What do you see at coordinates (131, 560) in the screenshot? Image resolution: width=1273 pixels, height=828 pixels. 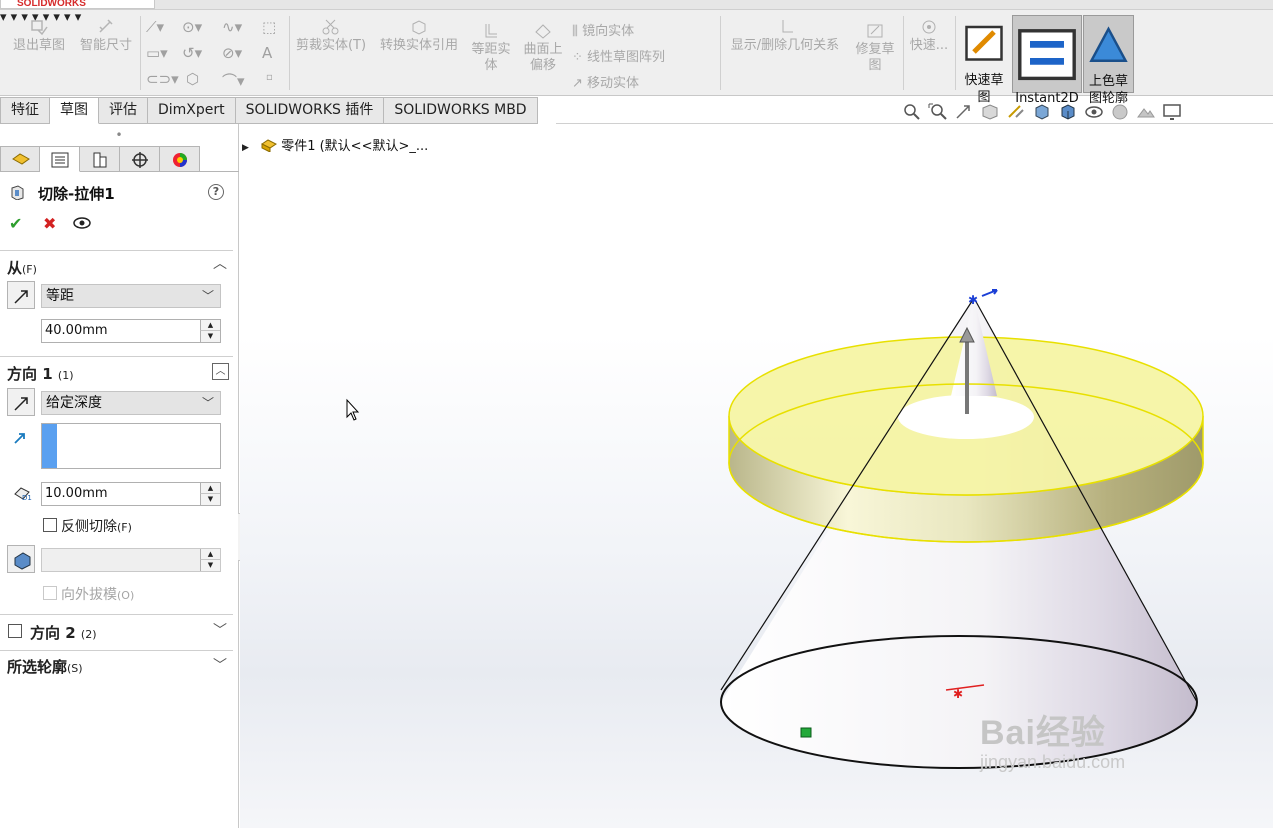 I see `draft-angle-input: ▲ ▼` at bounding box center [131, 560].